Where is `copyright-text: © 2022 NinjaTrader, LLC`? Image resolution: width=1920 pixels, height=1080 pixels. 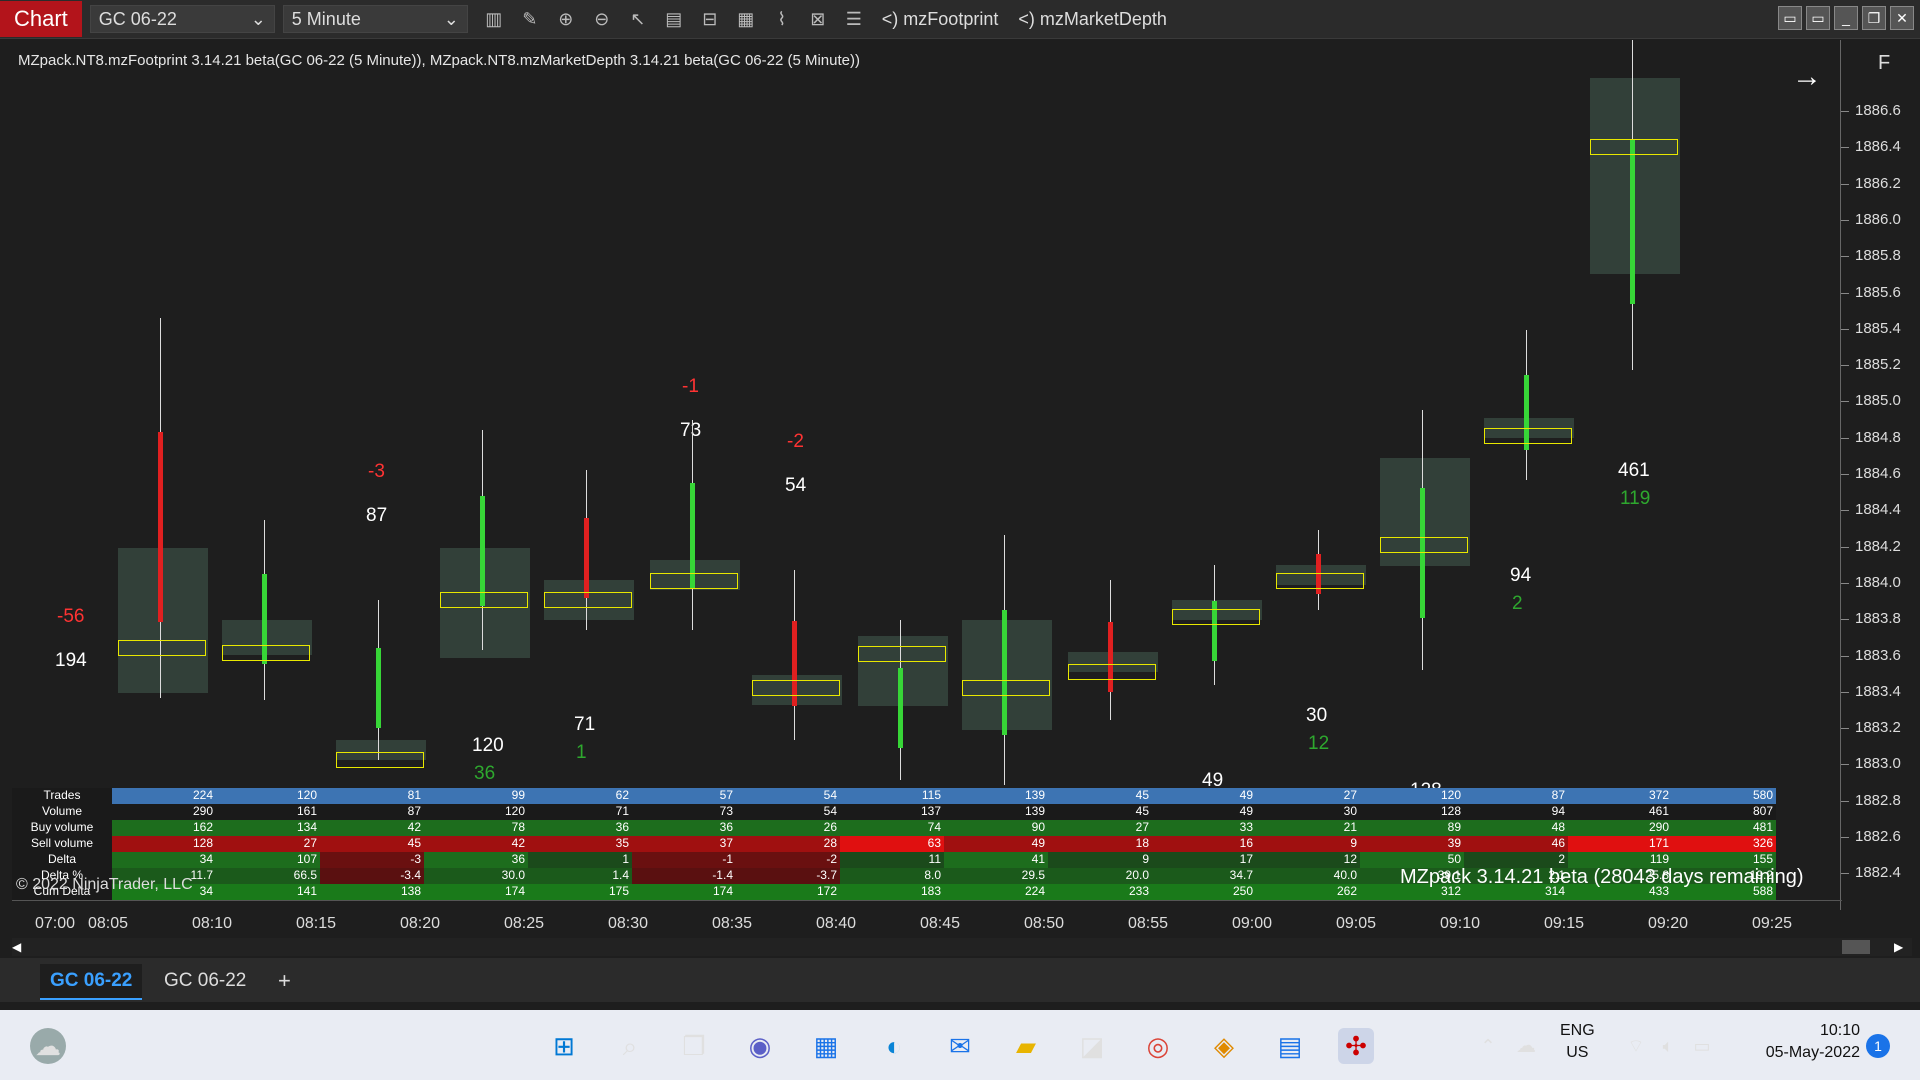 copyright-text: © 2022 NinjaTrader, LLC is located at coordinates (104, 884).